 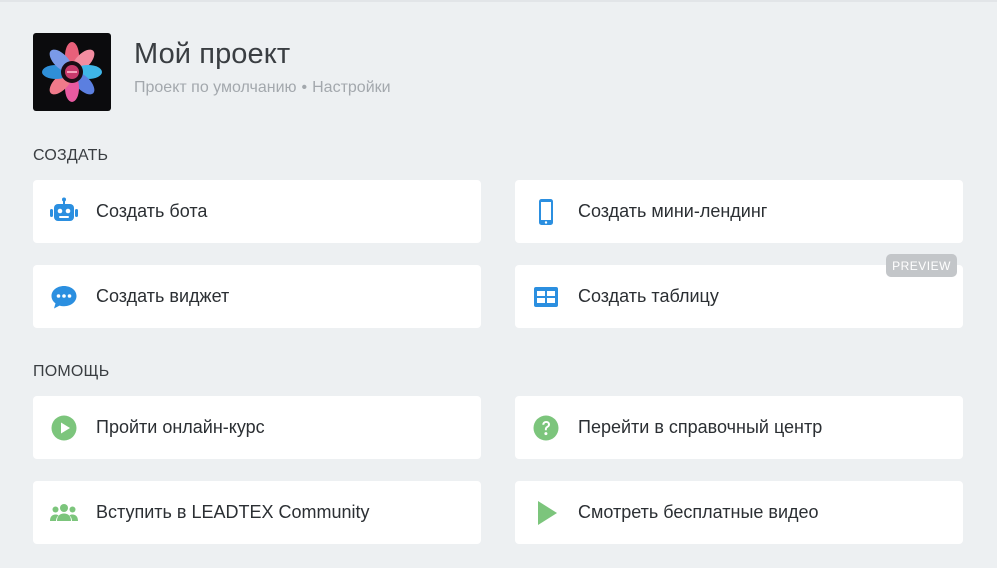 What do you see at coordinates (673, 211) in the screenshot?
I see `create-mini-landing-label: Создать мини-лендинг` at bounding box center [673, 211].